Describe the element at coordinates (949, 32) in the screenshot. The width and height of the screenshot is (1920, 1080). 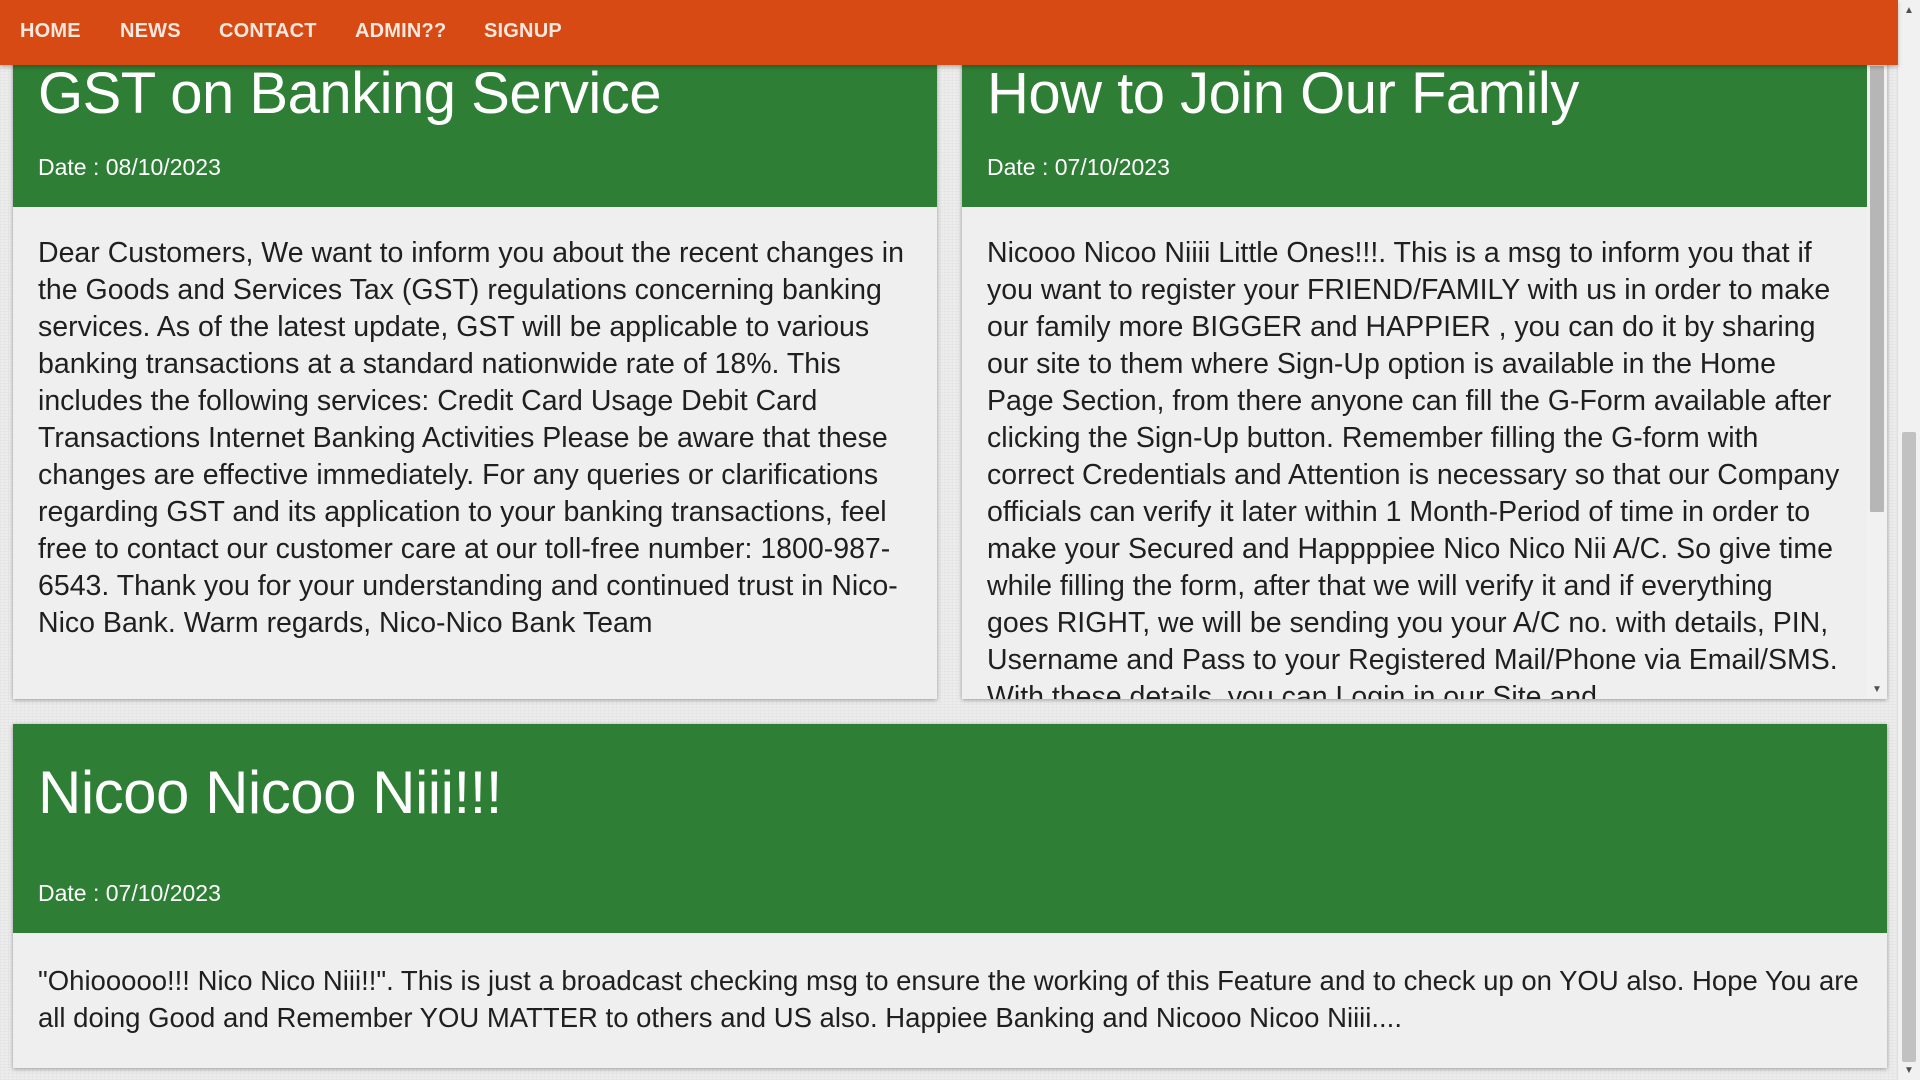
I see `top-navigation-bar: HOME NEWS CONTACT ADMIN?? SIGNUP` at that location.